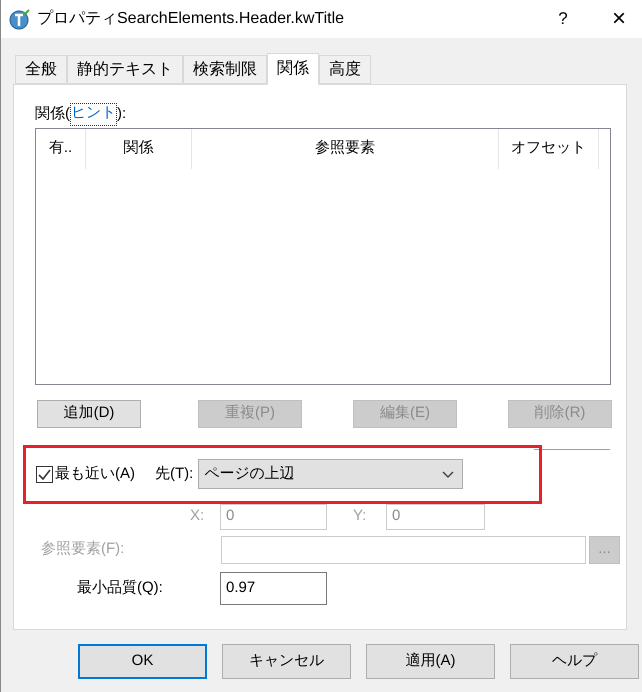 The image size is (642, 692). Describe the element at coordinates (139, 148) in the screenshot. I see `column-header: 関係` at that location.